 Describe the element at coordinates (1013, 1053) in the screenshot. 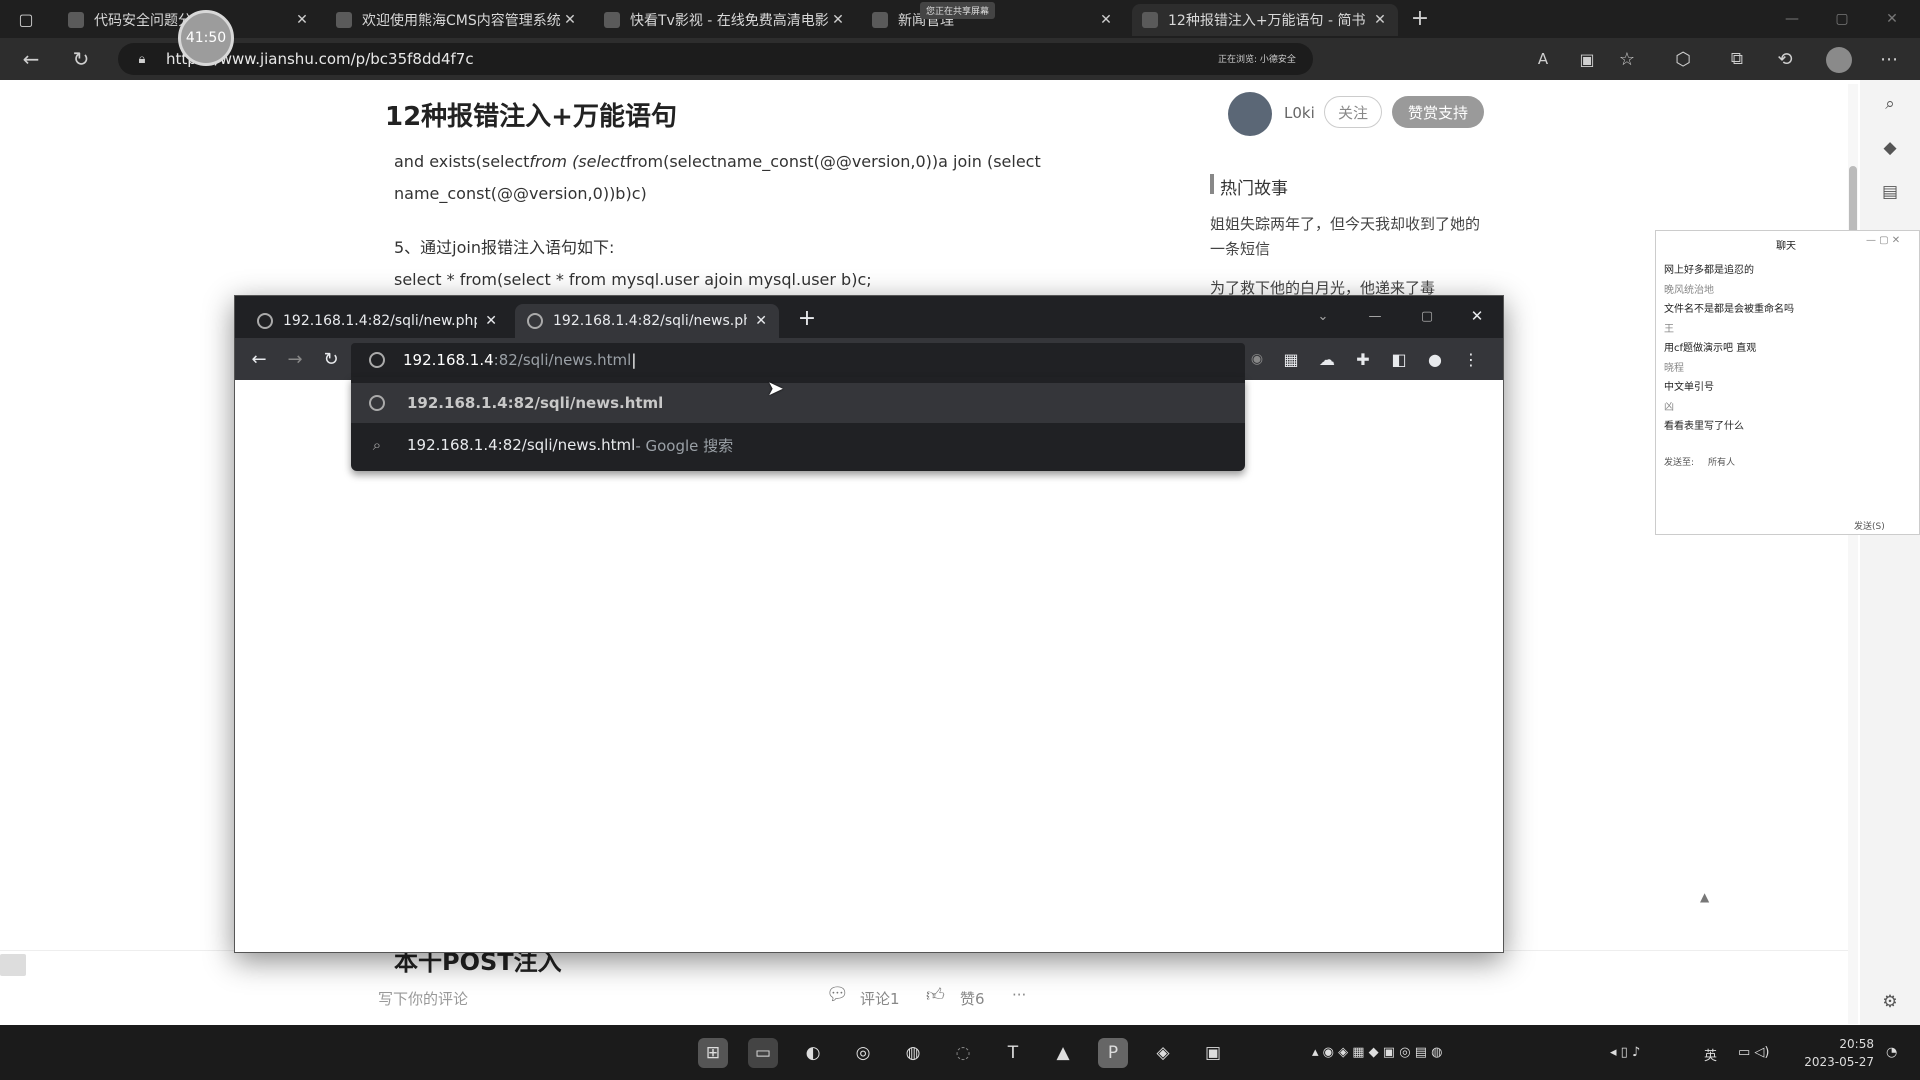

I see `typora-icon: T` at that location.